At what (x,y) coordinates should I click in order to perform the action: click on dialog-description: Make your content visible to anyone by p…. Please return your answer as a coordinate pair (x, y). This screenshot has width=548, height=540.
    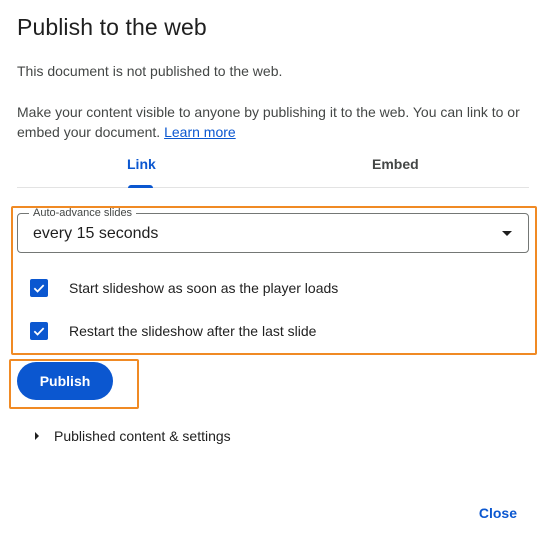
    Looking at the image, I should click on (274, 122).